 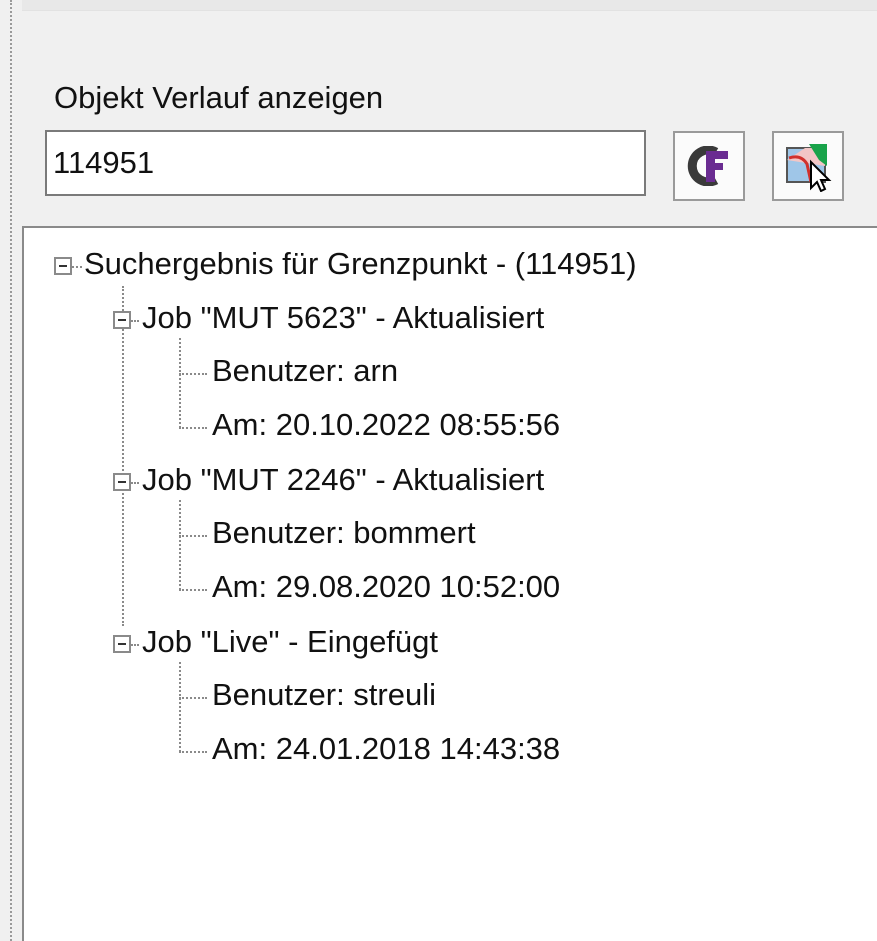 What do you see at coordinates (343, 480) in the screenshot?
I see `tree-job-label: Job "MUT 2246" - Aktualisiert` at bounding box center [343, 480].